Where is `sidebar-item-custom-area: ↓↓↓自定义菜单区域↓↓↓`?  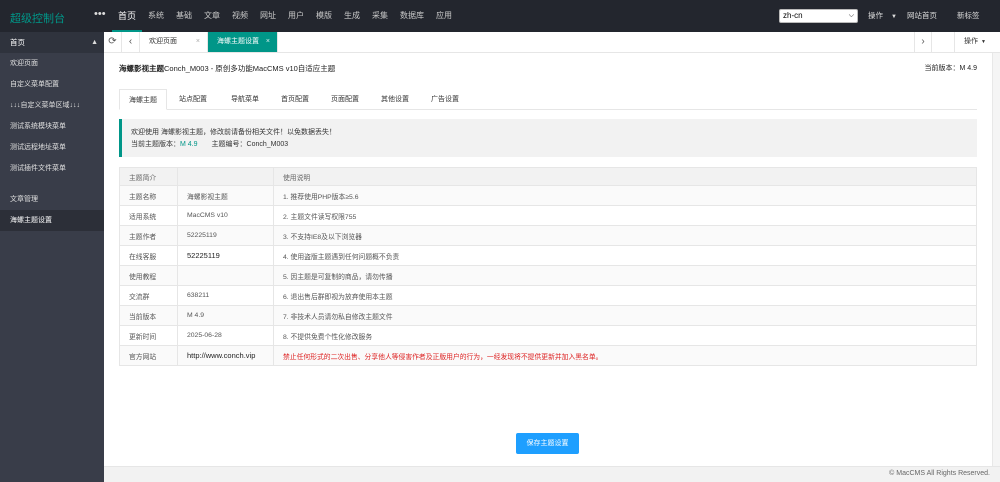
sidebar-item-custom-area: ↓↓↓自定义菜单区域↓↓↓ is located at coordinates (52, 105).